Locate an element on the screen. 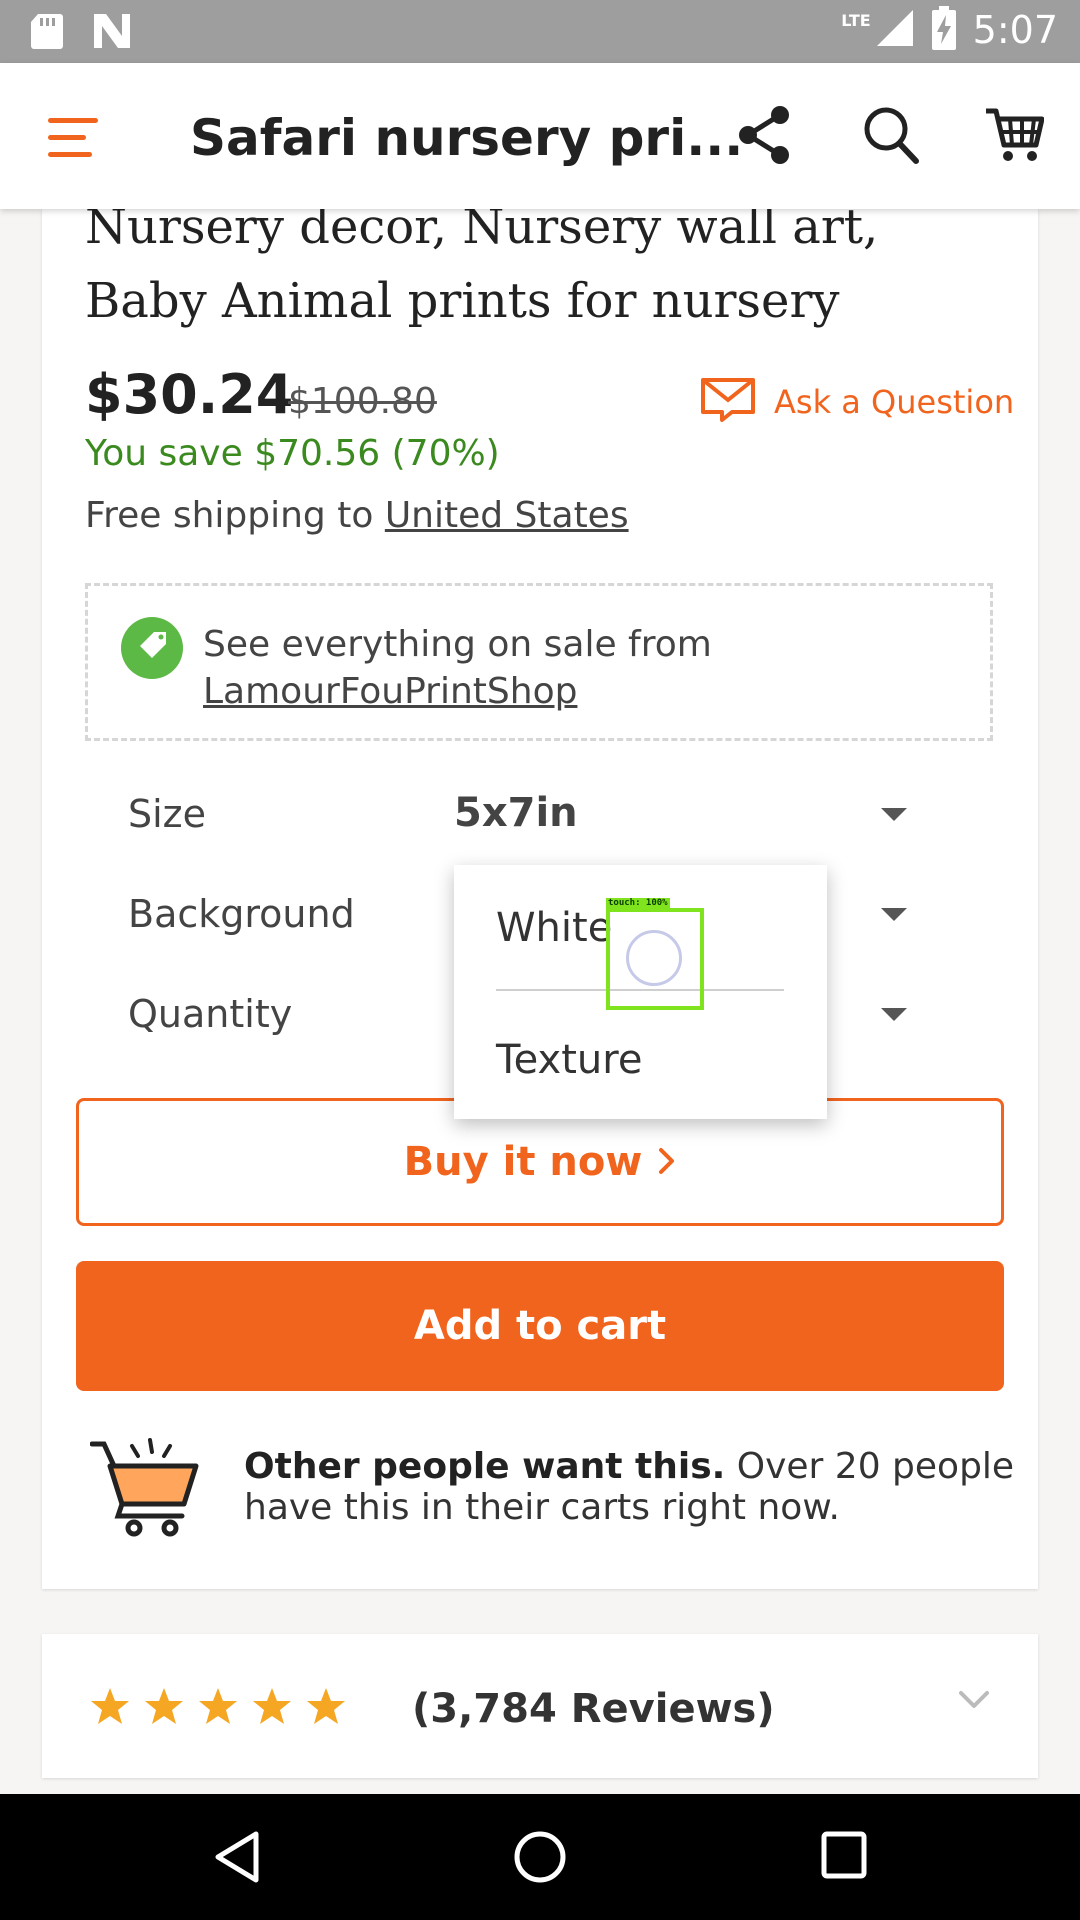 This screenshot has height=1920, width=1080. battery-charging-icon is located at coordinates (944, 30).